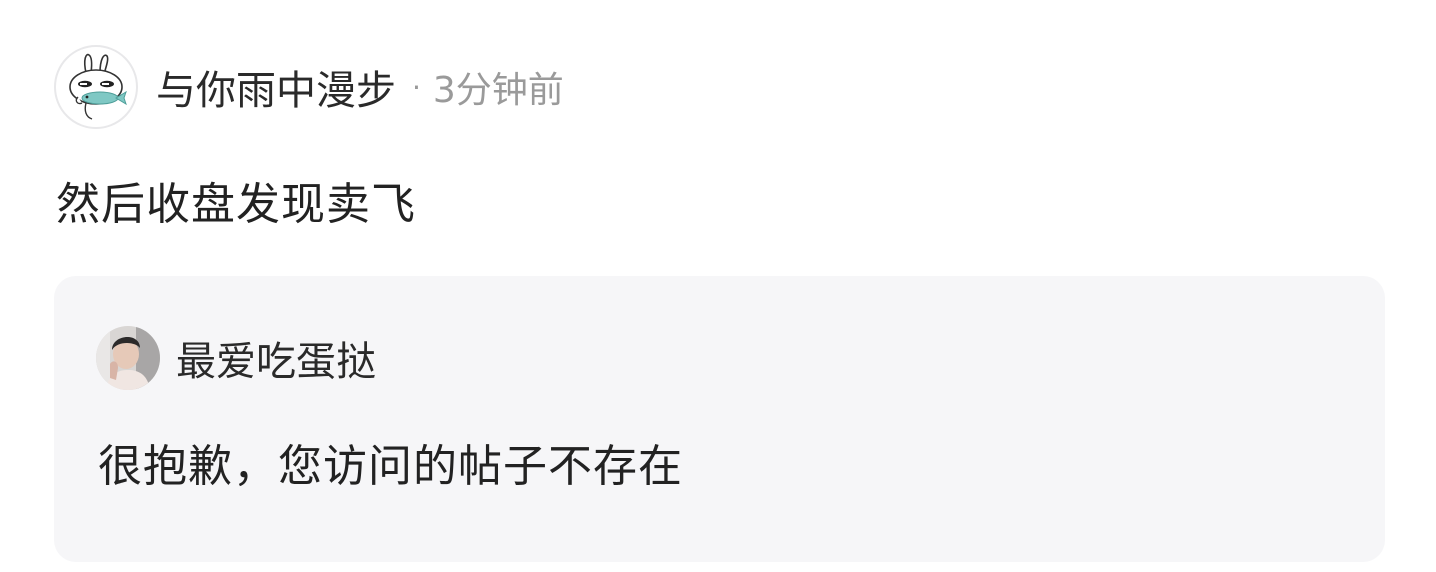  Describe the element at coordinates (276, 87) in the screenshot. I see `author-name: 与你雨中漫步` at that location.